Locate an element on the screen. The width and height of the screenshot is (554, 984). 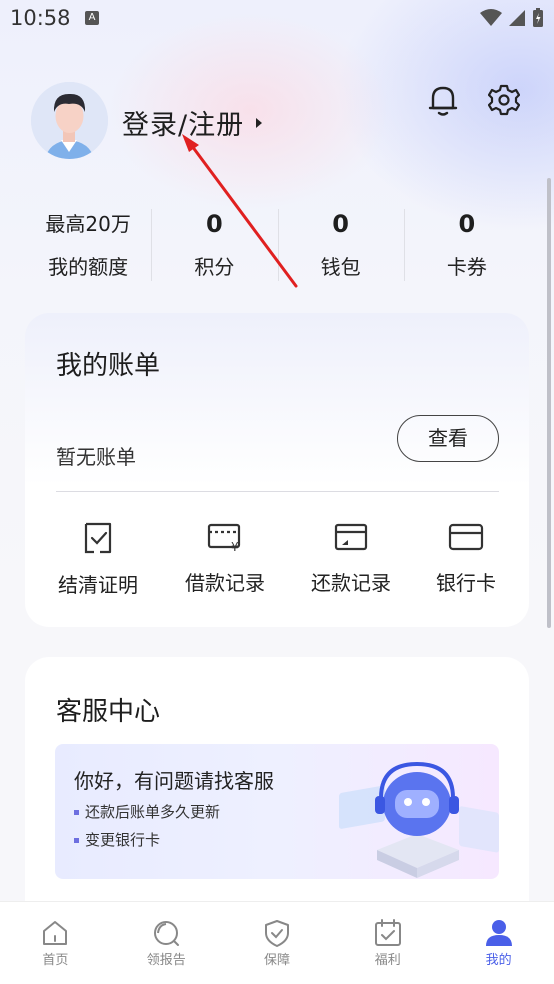
quick-action-label: 结清证明 is located at coordinates (98, 585).